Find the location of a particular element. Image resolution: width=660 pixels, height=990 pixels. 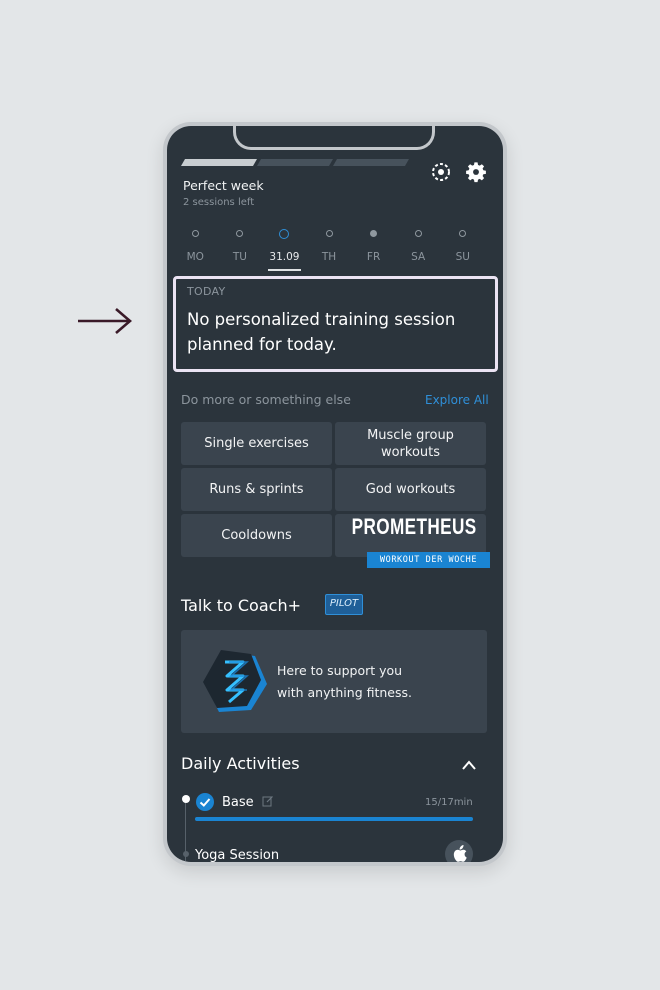

day-fr: FR is located at coordinates (373, 250).